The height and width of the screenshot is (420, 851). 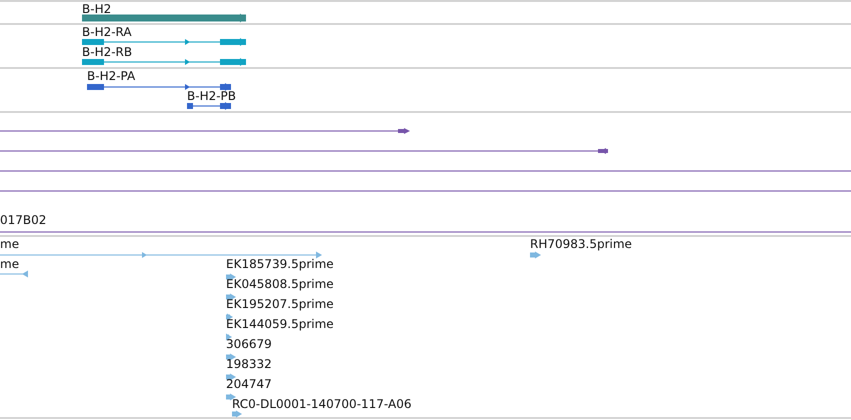 What do you see at coordinates (211, 96) in the screenshot?
I see `transcript-label: B-H2-PB` at bounding box center [211, 96].